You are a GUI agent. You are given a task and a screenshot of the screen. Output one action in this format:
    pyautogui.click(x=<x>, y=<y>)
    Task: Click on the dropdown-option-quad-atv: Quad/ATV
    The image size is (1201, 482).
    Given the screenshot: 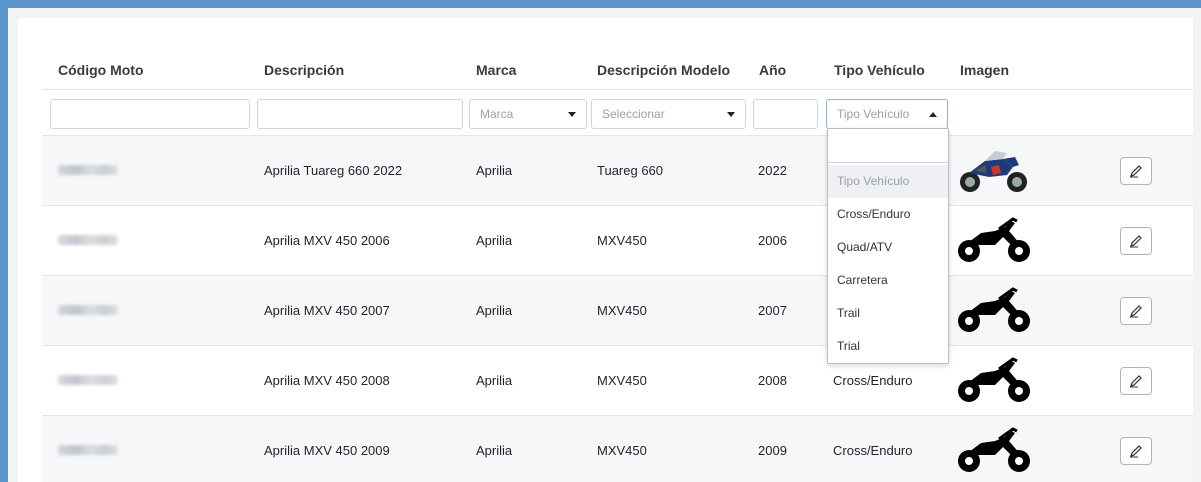 What is the action you would take?
    pyautogui.click(x=888, y=247)
    